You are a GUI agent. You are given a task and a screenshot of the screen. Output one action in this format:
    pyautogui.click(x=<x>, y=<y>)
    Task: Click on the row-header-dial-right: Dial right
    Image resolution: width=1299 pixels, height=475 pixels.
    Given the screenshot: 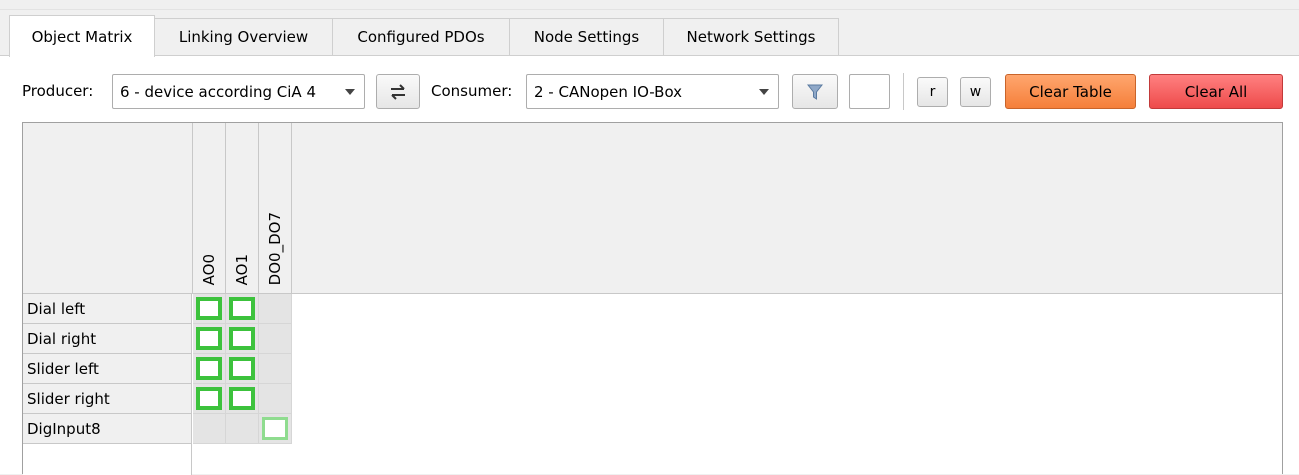 What is the action you would take?
    pyautogui.click(x=107, y=339)
    